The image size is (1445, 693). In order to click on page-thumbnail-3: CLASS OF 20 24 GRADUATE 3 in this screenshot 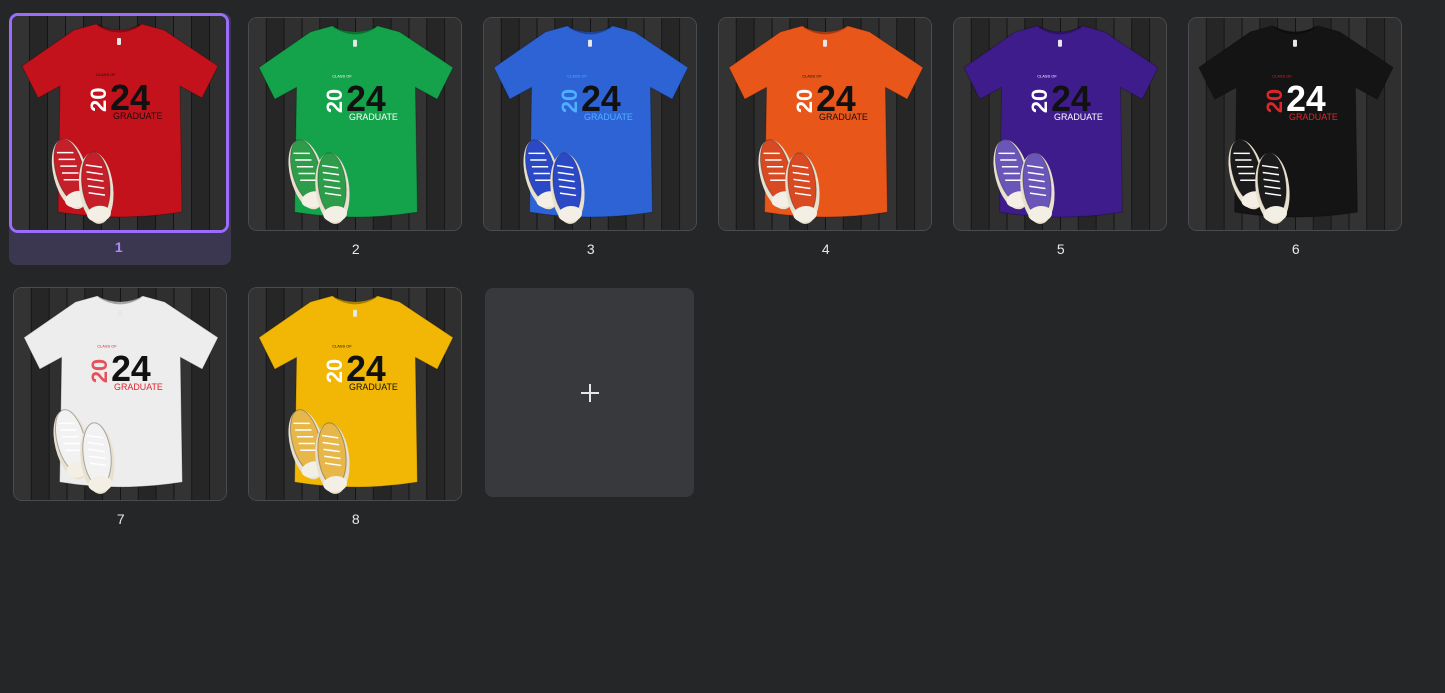, I will do `click(592, 141)`.